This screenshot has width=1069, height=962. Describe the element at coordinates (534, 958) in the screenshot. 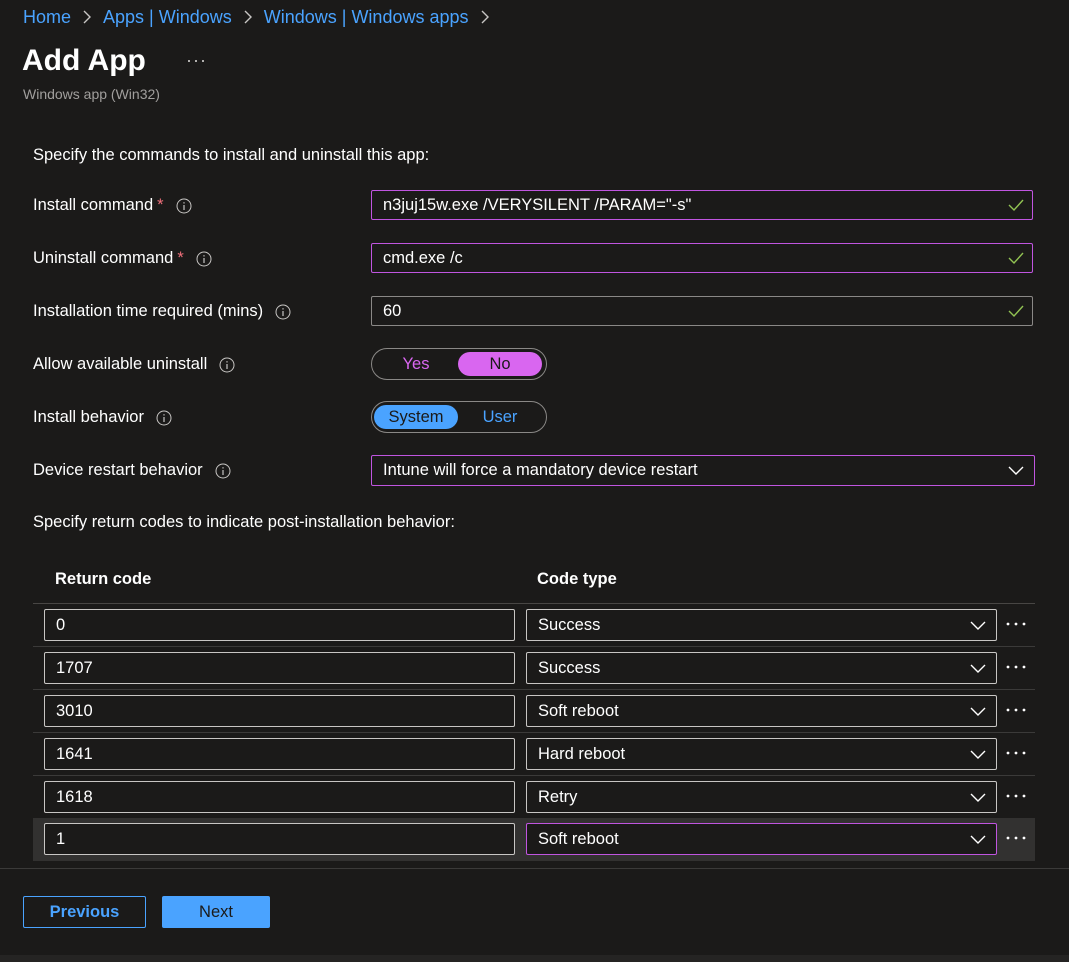

I see `bottom-strip` at that location.